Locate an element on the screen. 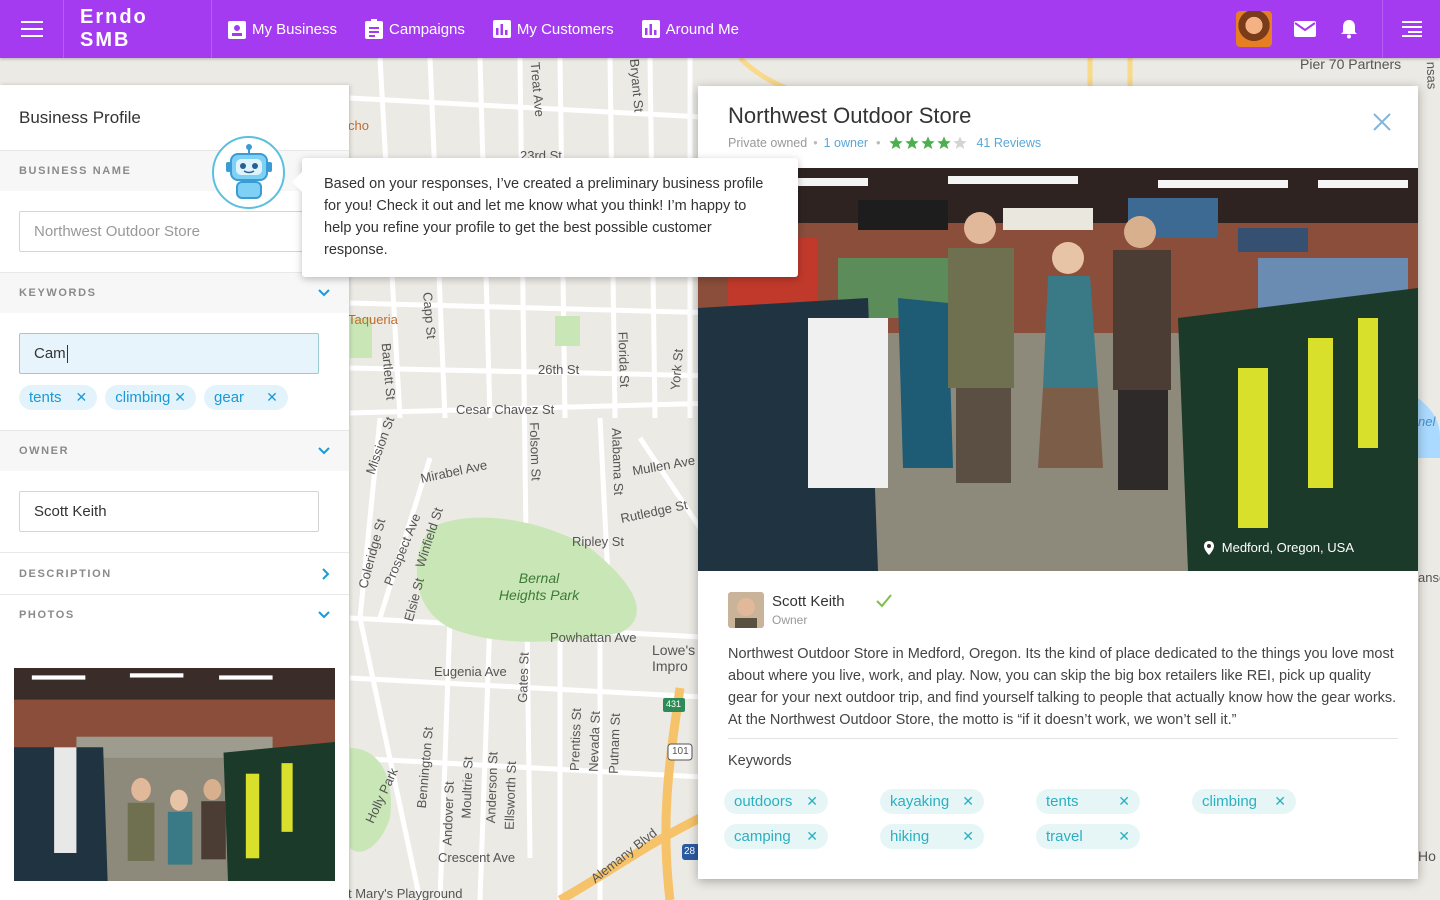 Image resolution: width=1440 pixels, height=900 pixels. section-label: BUSINESS NAME is located at coordinates (75, 171).